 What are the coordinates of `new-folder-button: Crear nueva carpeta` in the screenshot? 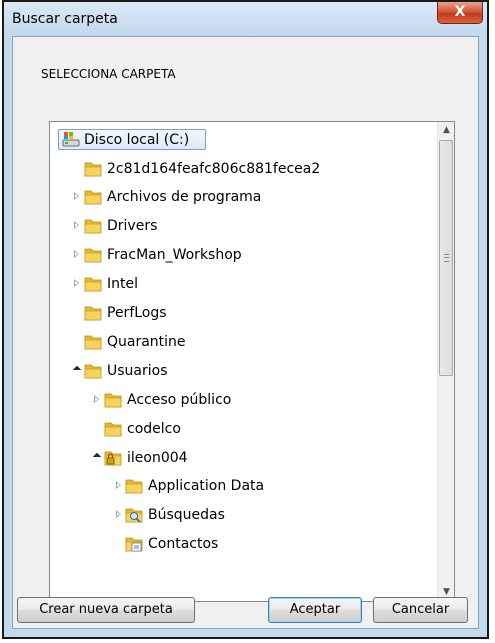 It's located at (106, 610).